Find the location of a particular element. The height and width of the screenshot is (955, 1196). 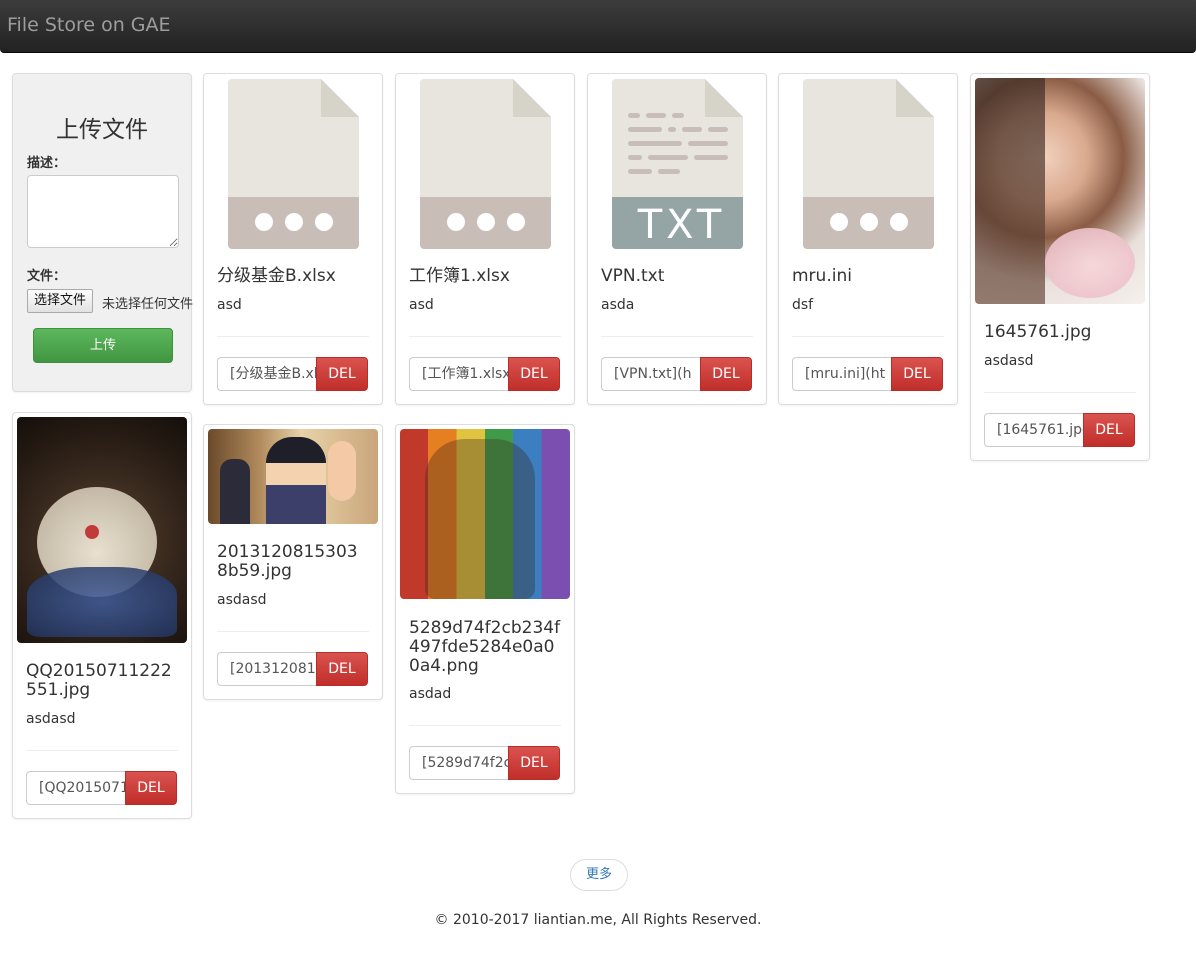

markdown-link-field: [mru.ini](ht is located at coordinates (842, 374).